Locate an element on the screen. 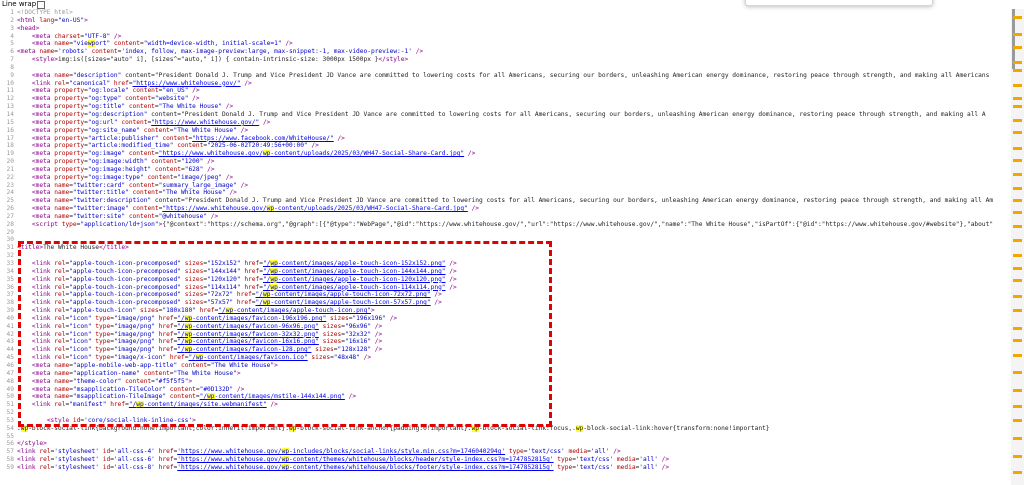  line-number: 39 is located at coordinates (10, 311).